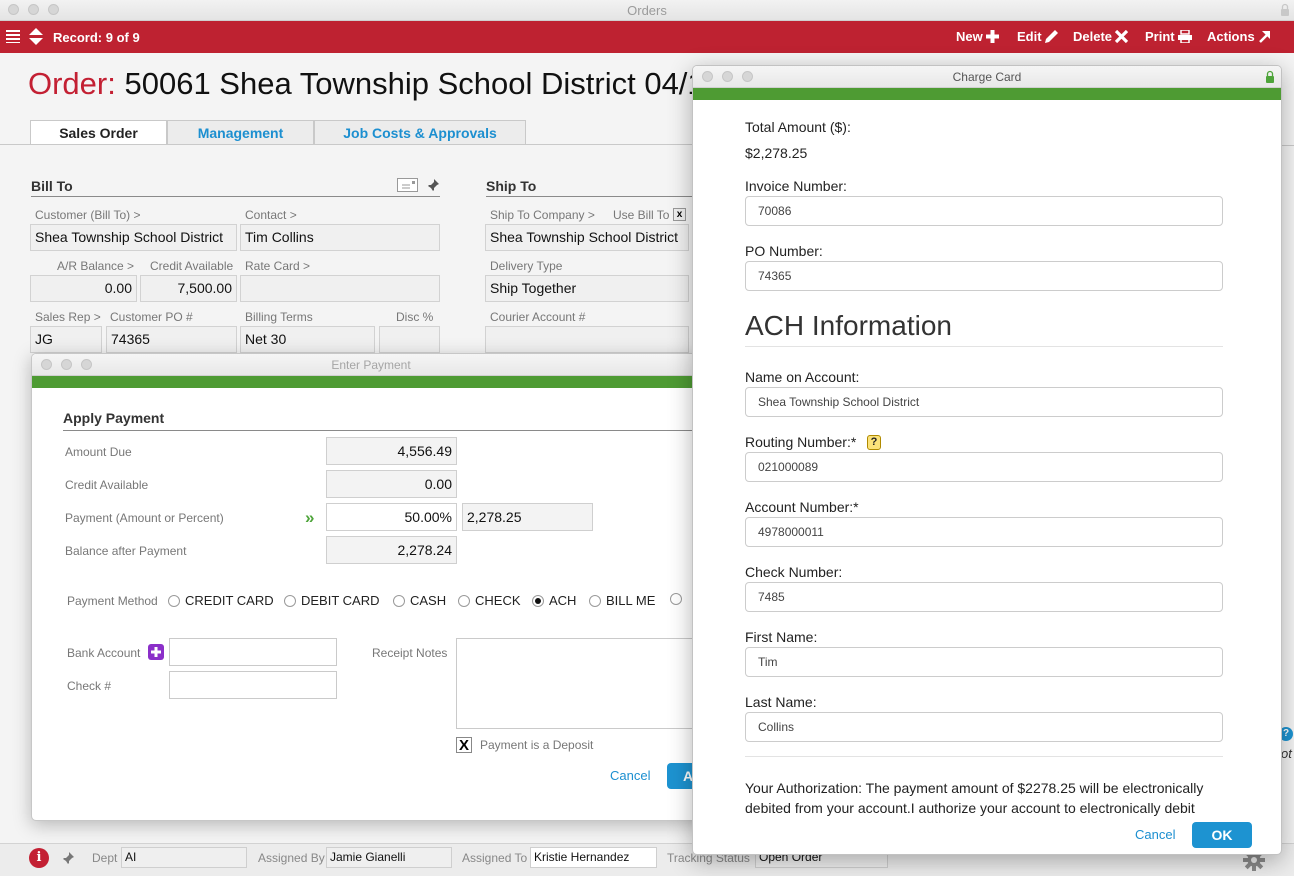 The image size is (1294, 876). What do you see at coordinates (1101, 36) in the screenshot?
I see `delete-button: Delete` at bounding box center [1101, 36].